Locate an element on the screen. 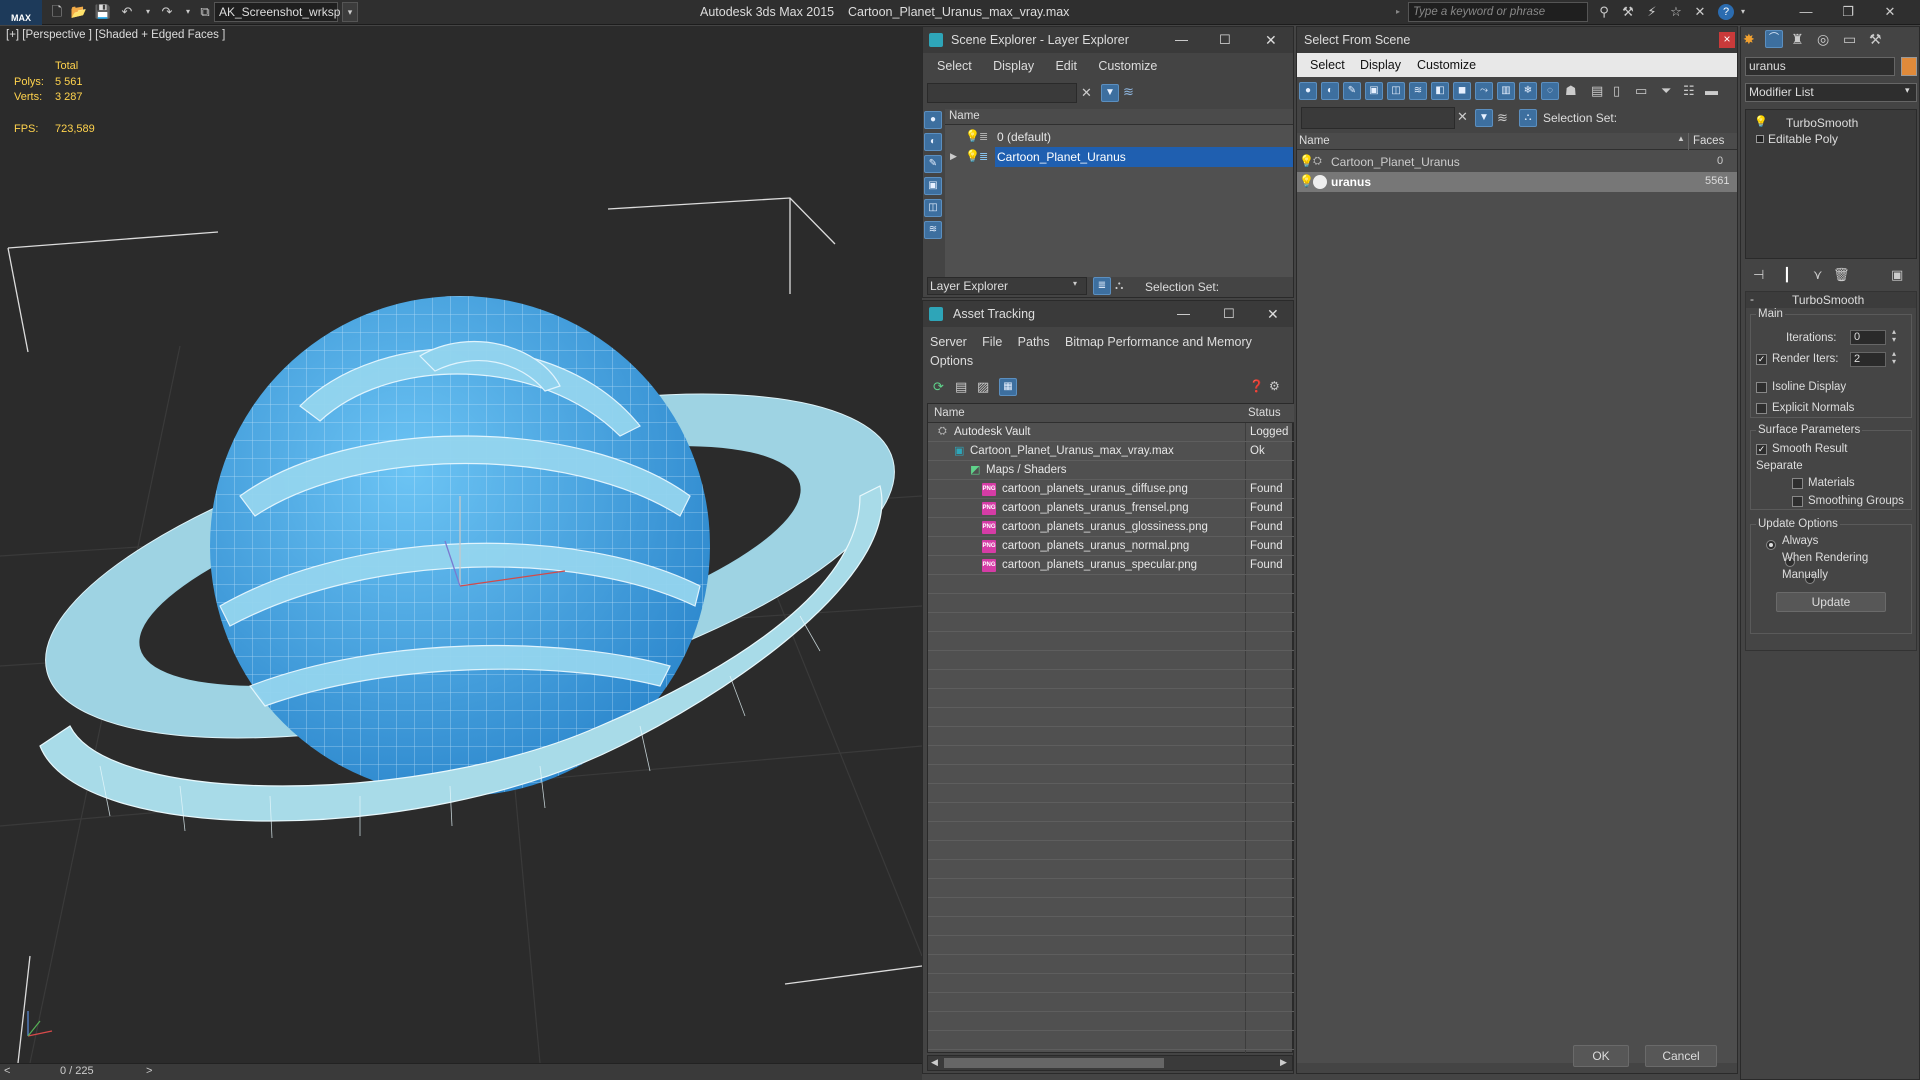 This screenshot has height=1080, width=1920. binoculars-icon: ⚲ is located at coordinates (1604, 12).